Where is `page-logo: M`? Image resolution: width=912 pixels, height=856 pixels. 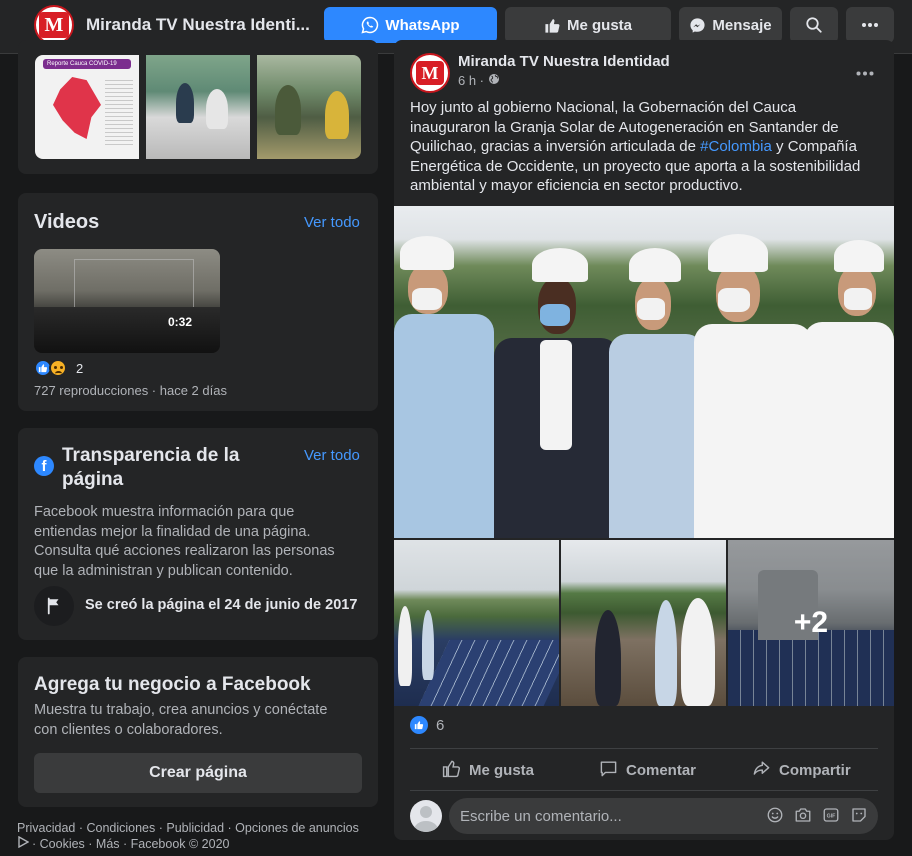
page-logo: M is located at coordinates (54, 25).